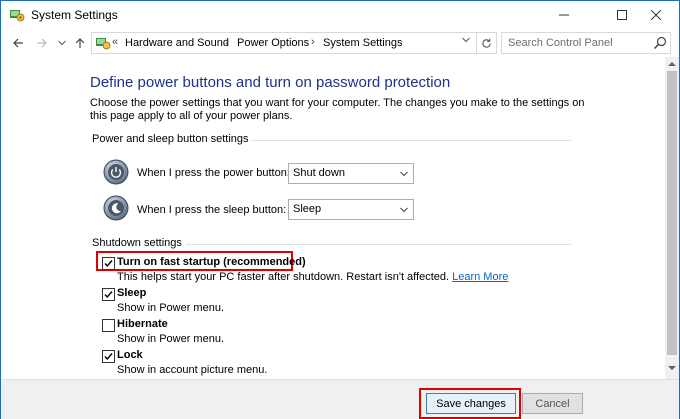  Describe the element at coordinates (142, 324) in the screenshot. I see `hibernate-label: Hibernate` at that location.